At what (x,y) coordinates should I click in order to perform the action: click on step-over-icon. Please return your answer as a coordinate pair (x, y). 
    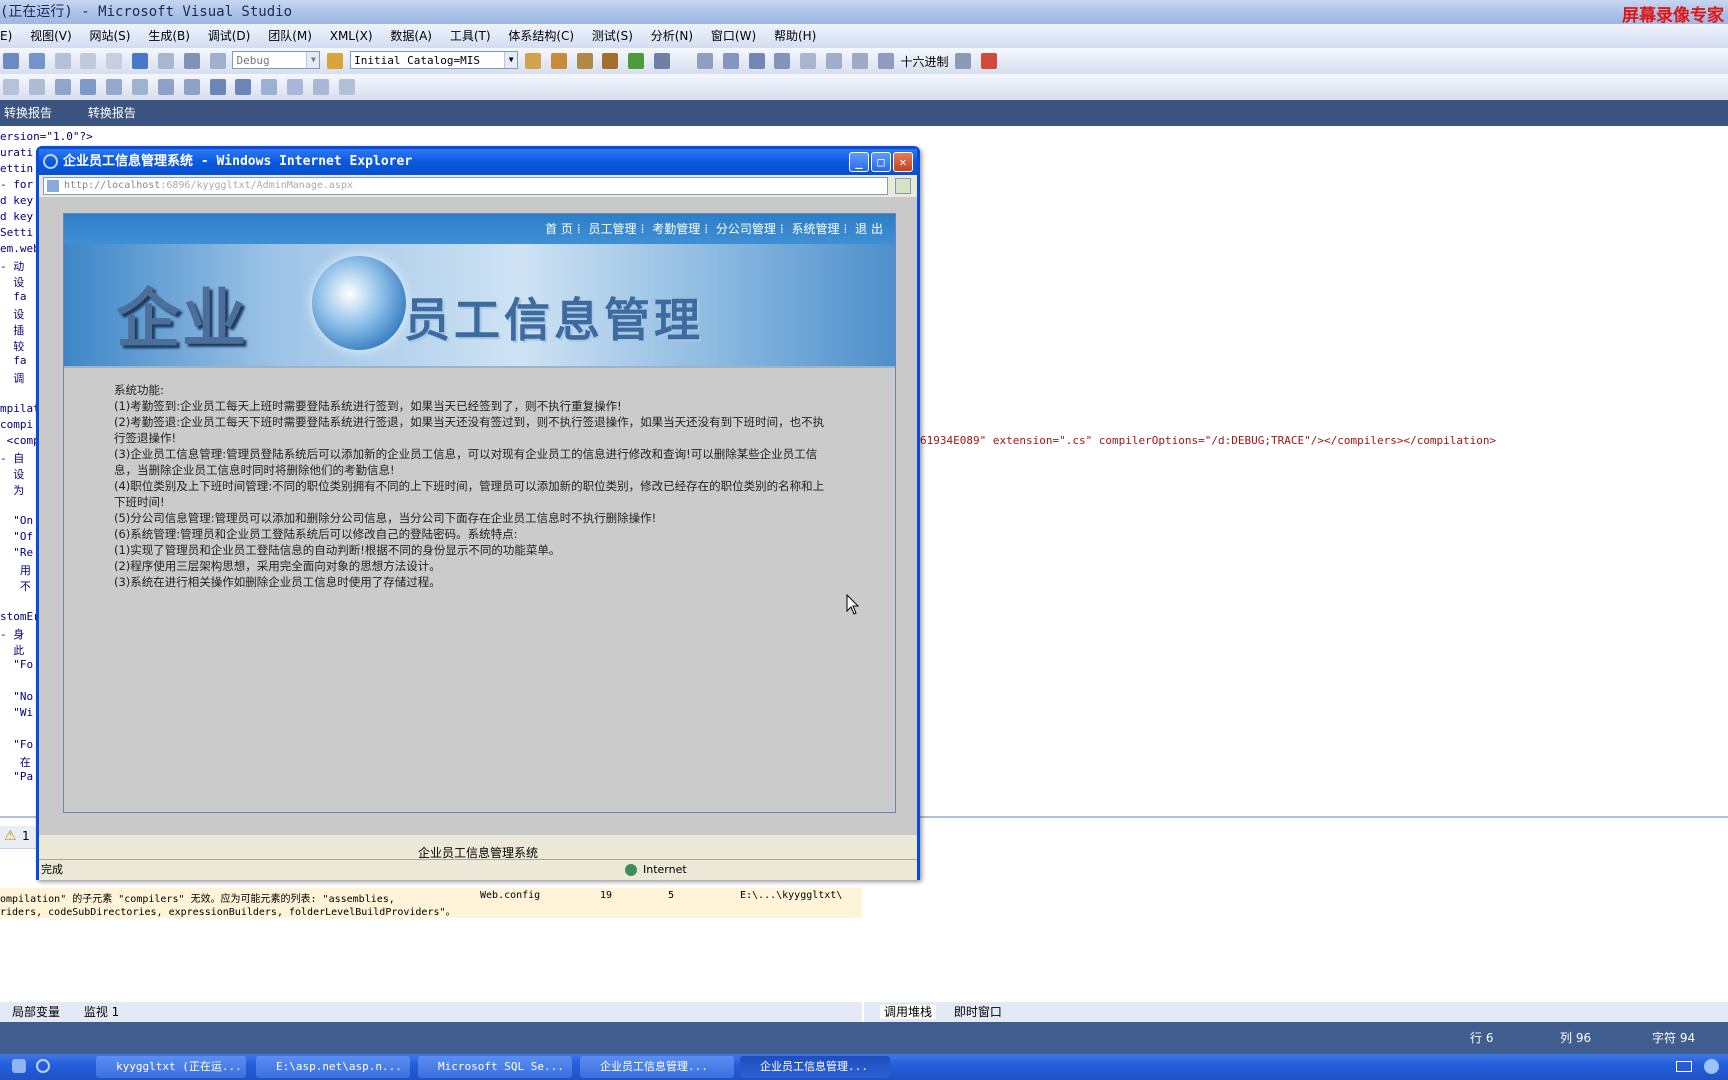
    Looking at the image, I should click on (834, 61).